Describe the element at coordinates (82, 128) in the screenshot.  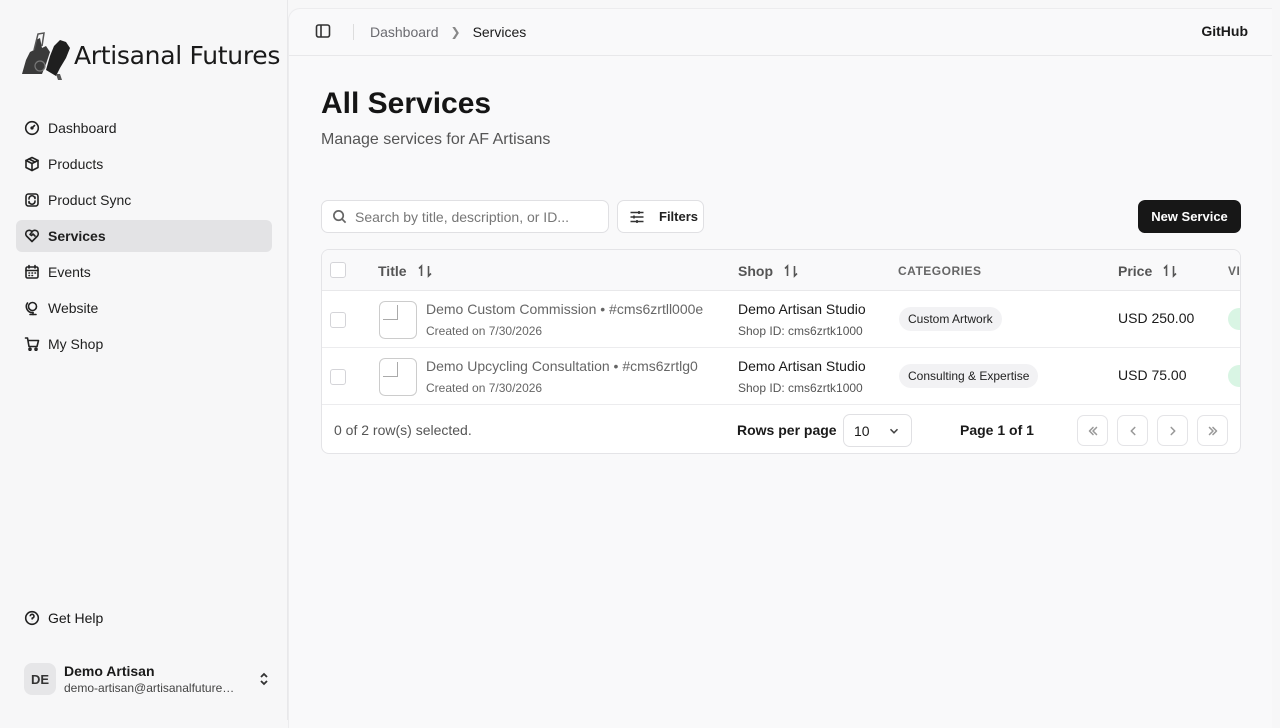
I see `sidebar-item-label: Dashboard` at that location.